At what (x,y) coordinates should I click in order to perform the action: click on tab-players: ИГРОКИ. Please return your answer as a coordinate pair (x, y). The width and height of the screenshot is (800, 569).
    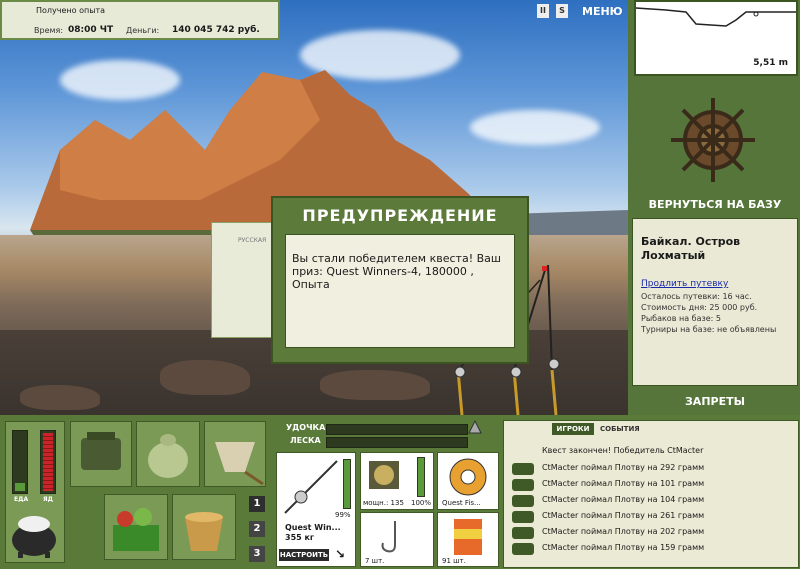
    Looking at the image, I should click on (573, 429).